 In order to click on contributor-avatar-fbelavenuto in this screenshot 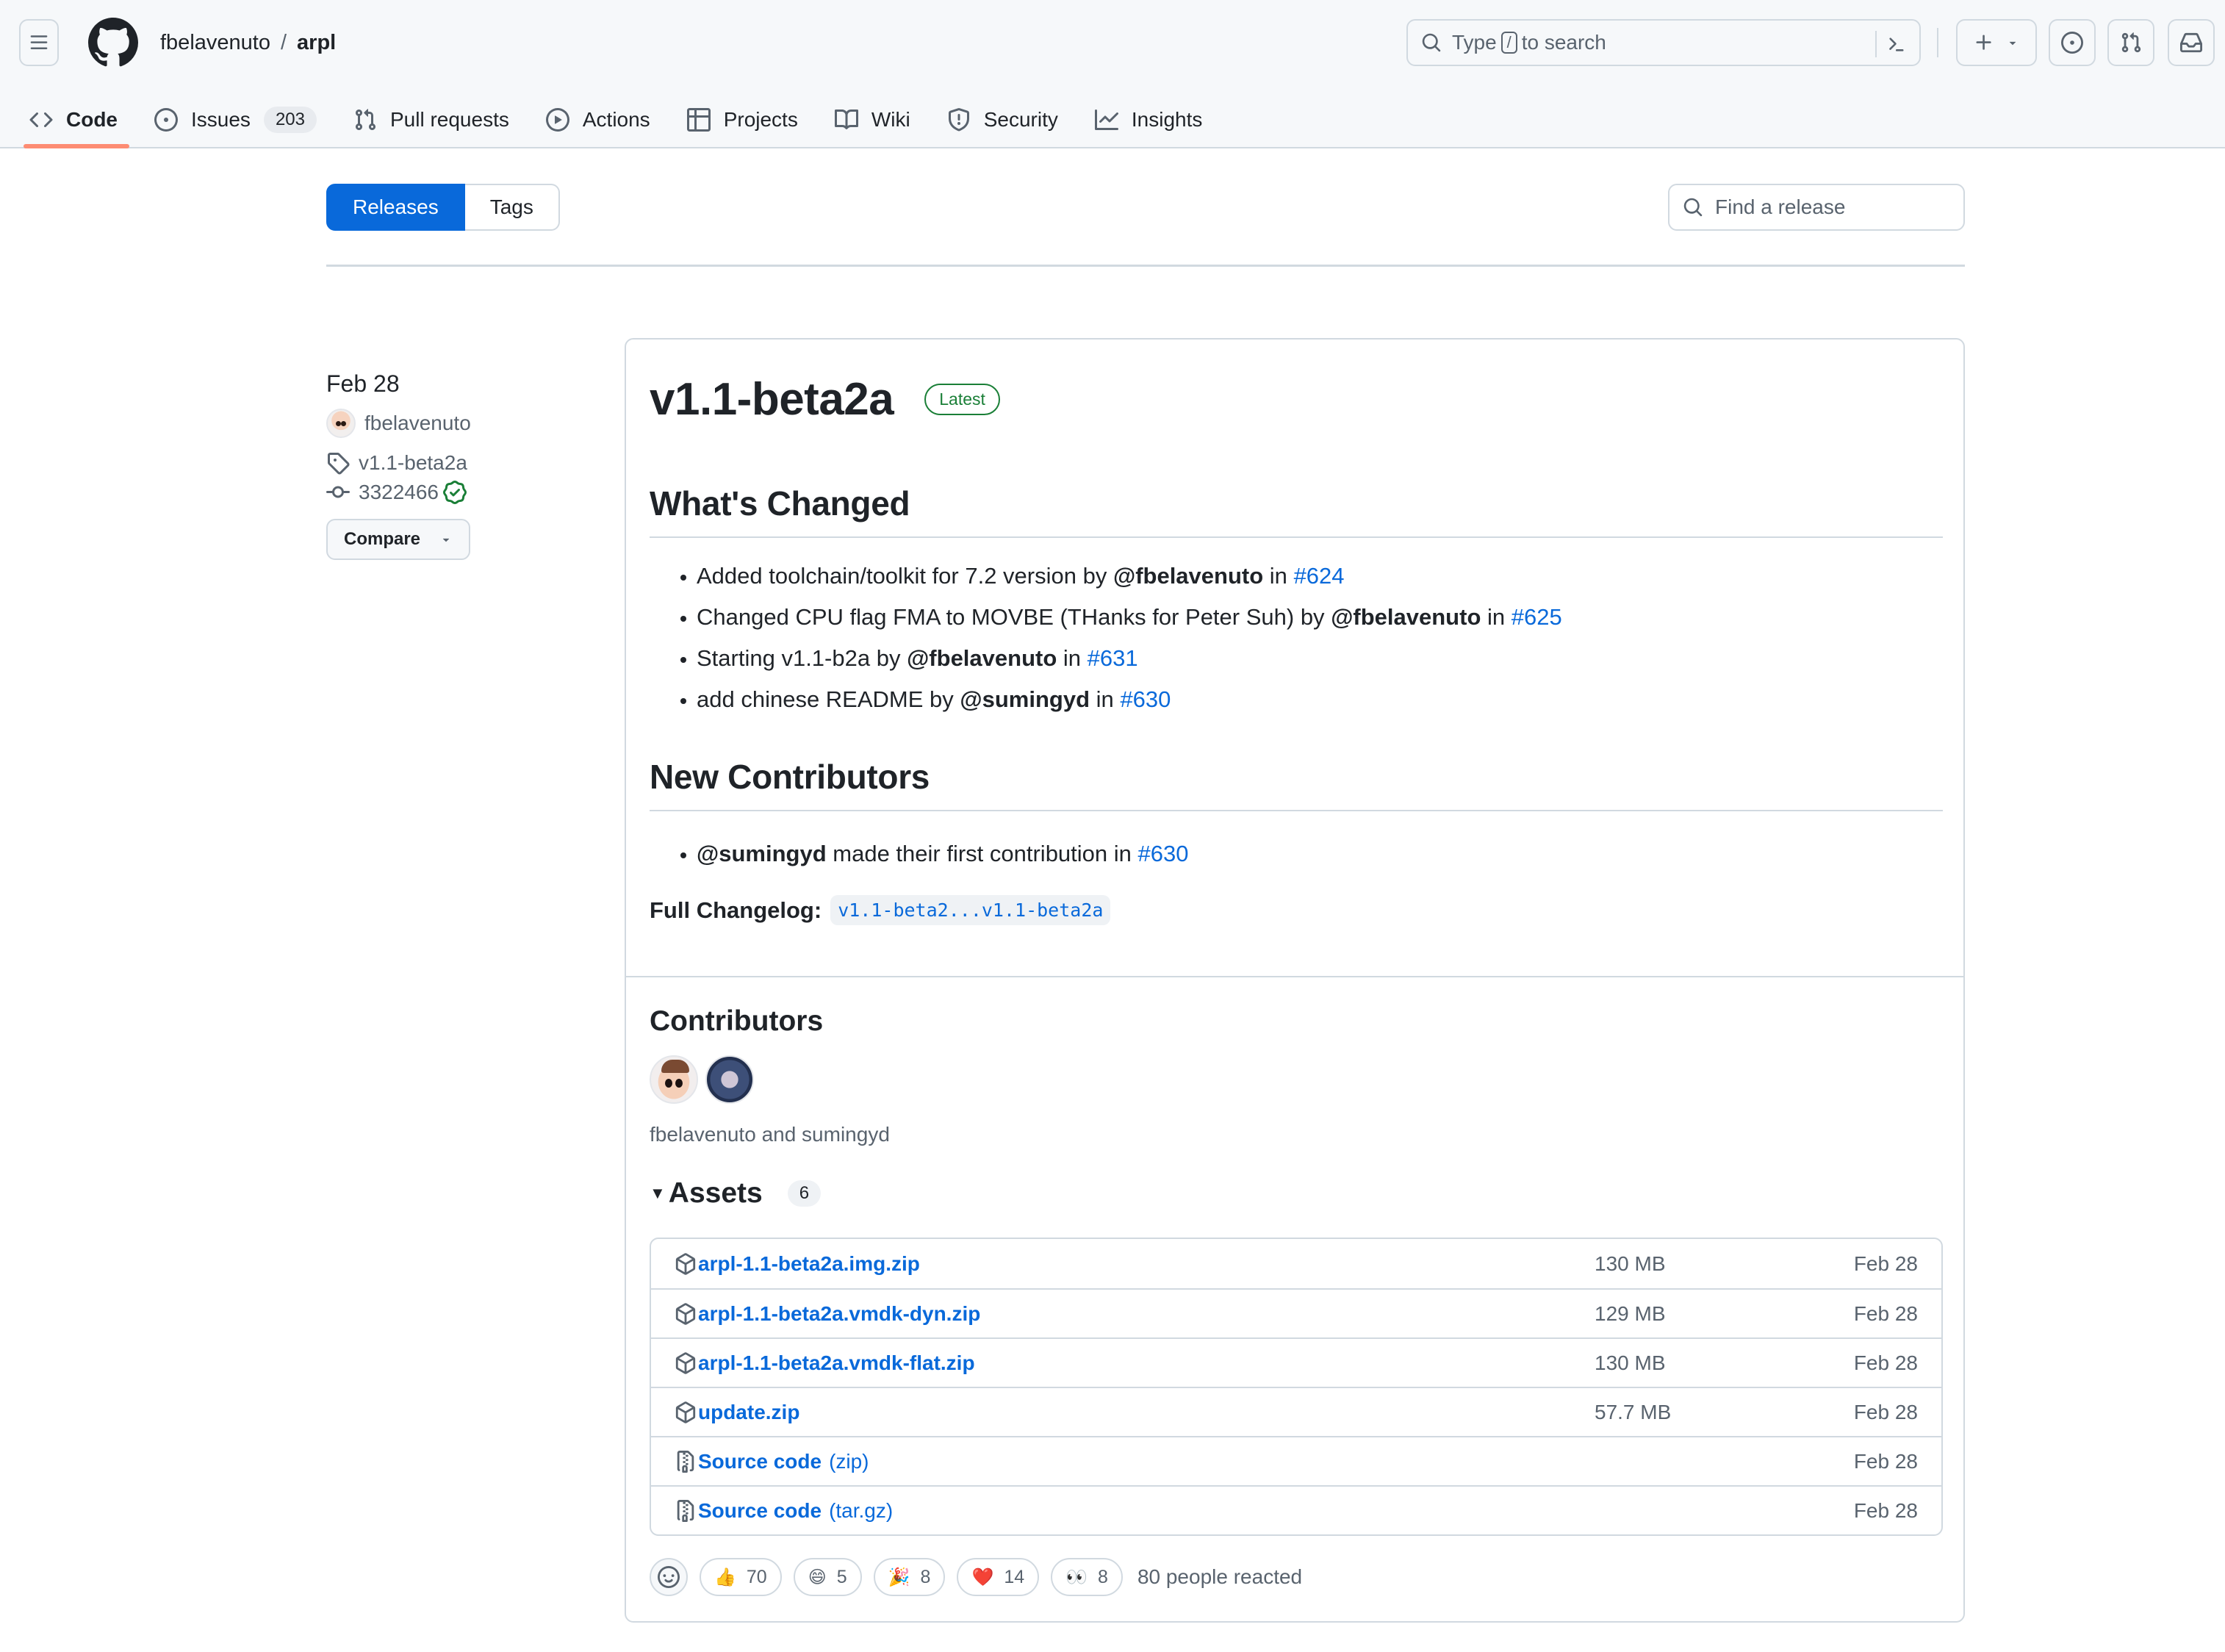, I will do `click(674, 1079)`.